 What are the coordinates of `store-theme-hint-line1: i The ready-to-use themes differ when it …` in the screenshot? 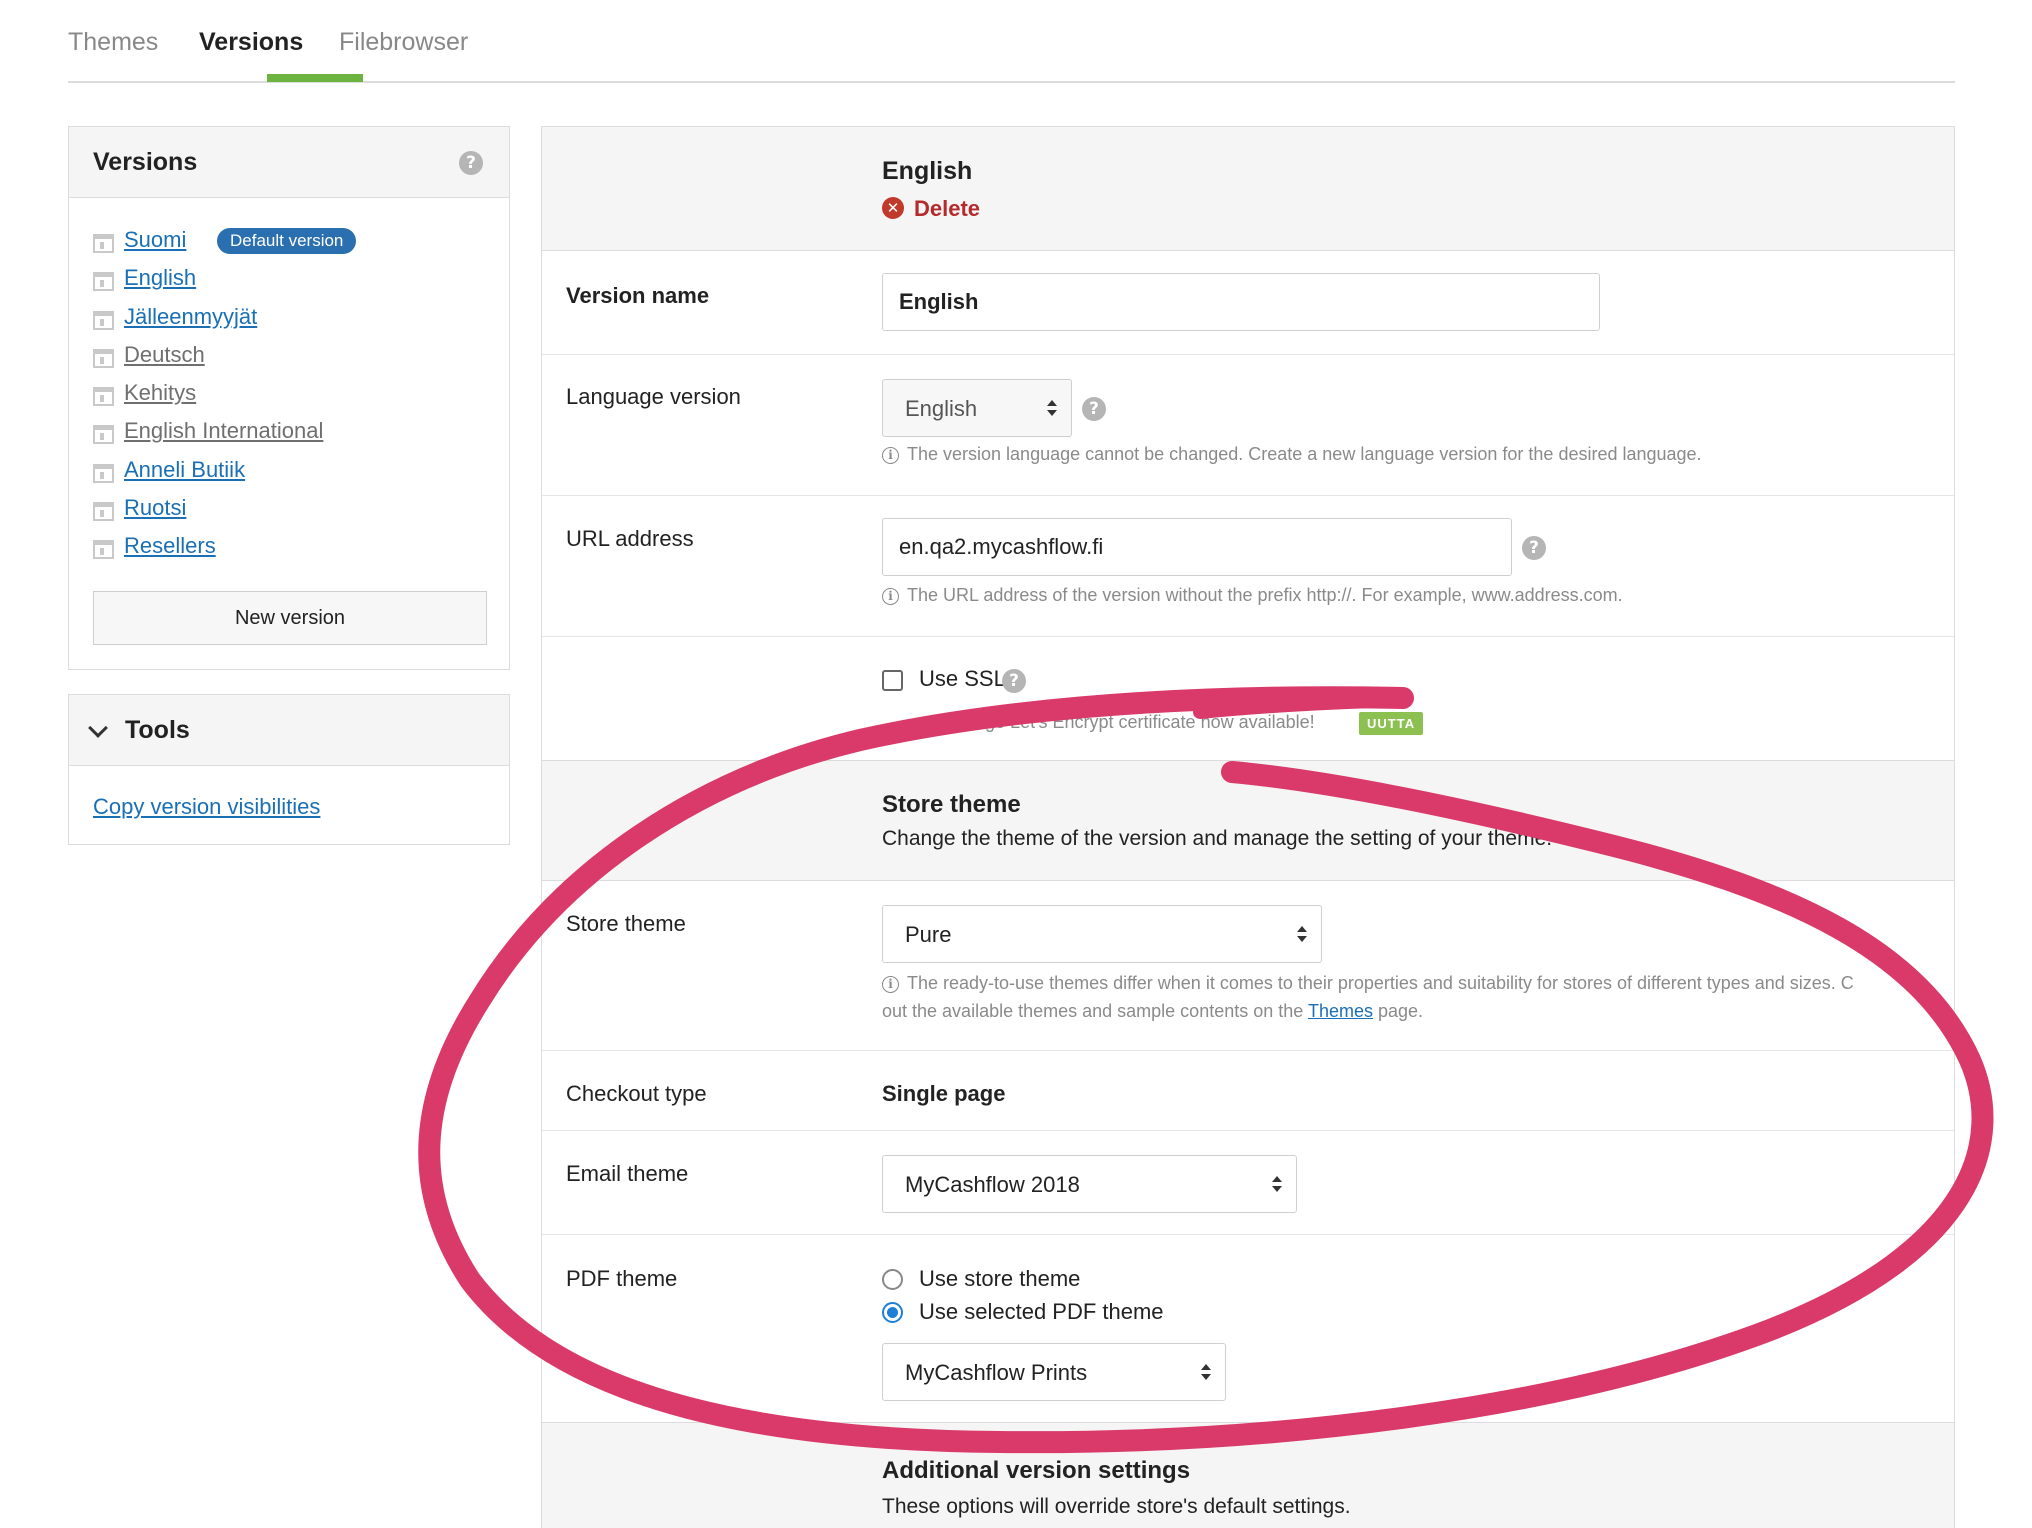 It's located at (1368, 983).